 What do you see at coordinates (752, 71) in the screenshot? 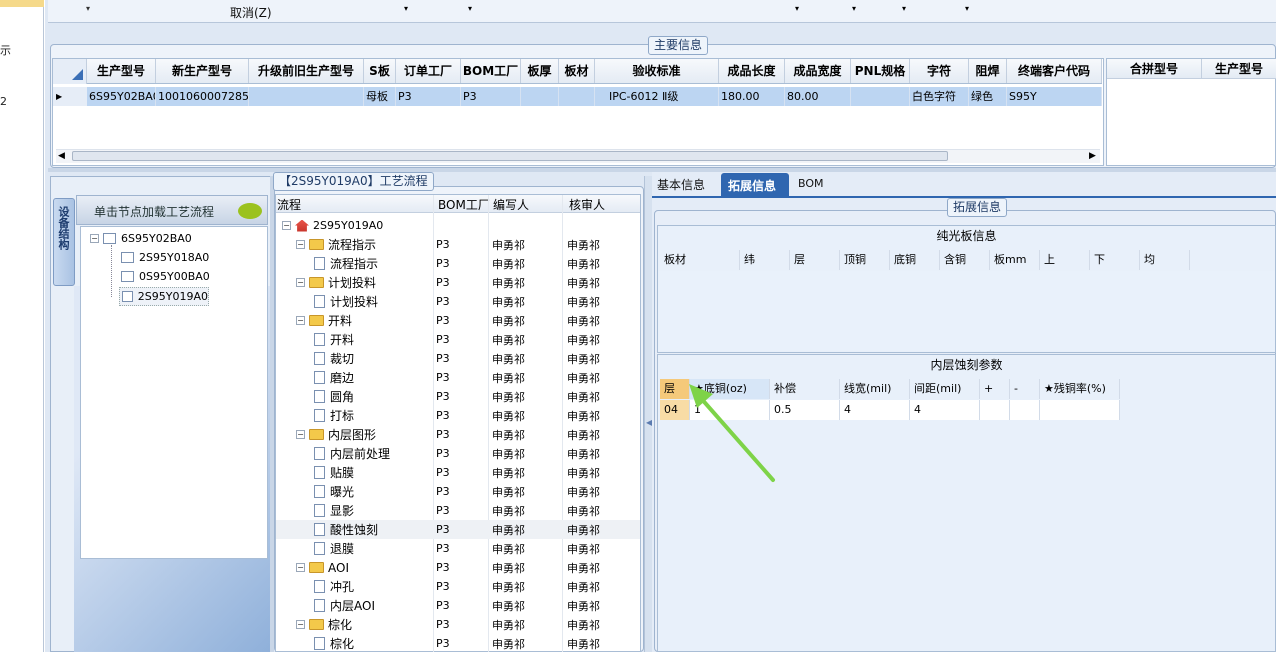
I see `col-header: 成品长度` at bounding box center [752, 71].